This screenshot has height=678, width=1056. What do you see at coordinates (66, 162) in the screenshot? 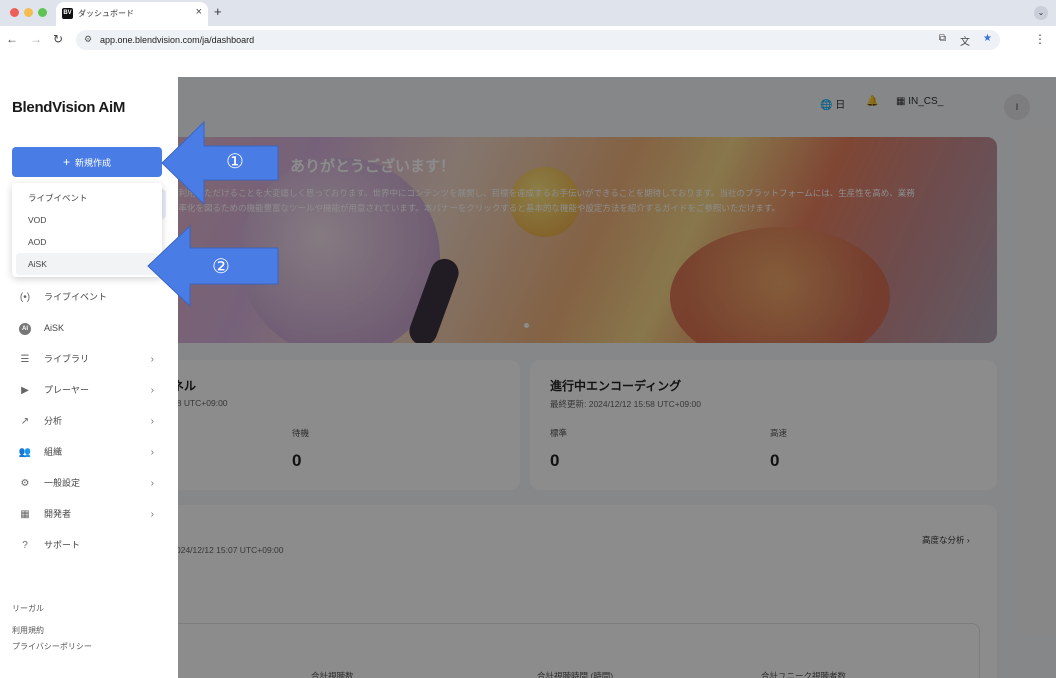
I see `plus-icon: +` at bounding box center [66, 162].